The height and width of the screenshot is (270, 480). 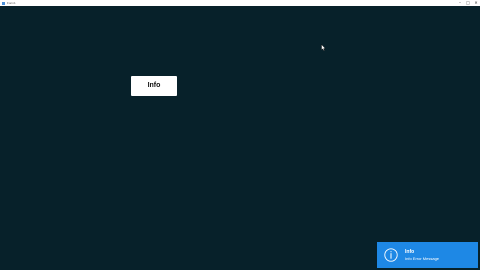 What do you see at coordinates (391, 255) in the screenshot?
I see `info-icon` at bounding box center [391, 255].